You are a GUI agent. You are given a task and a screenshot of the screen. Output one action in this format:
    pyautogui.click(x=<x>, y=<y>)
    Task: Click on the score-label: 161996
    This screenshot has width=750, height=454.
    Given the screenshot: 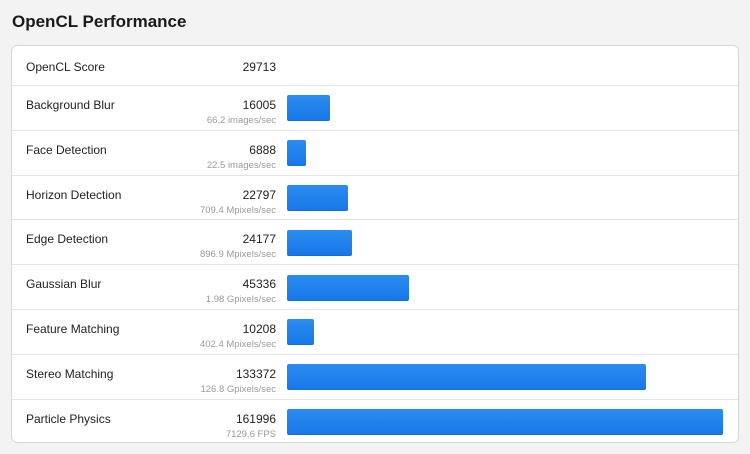 What is the action you would take?
    pyautogui.click(x=255, y=418)
    